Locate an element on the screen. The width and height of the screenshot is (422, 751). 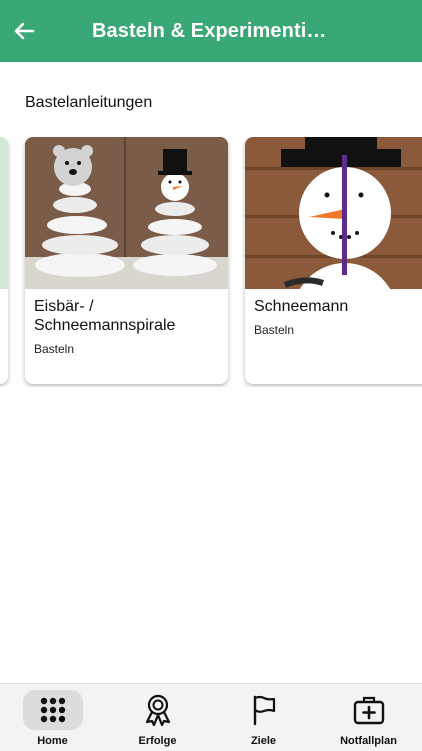
card-title: Schneemann is located at coordinates (301, 306).